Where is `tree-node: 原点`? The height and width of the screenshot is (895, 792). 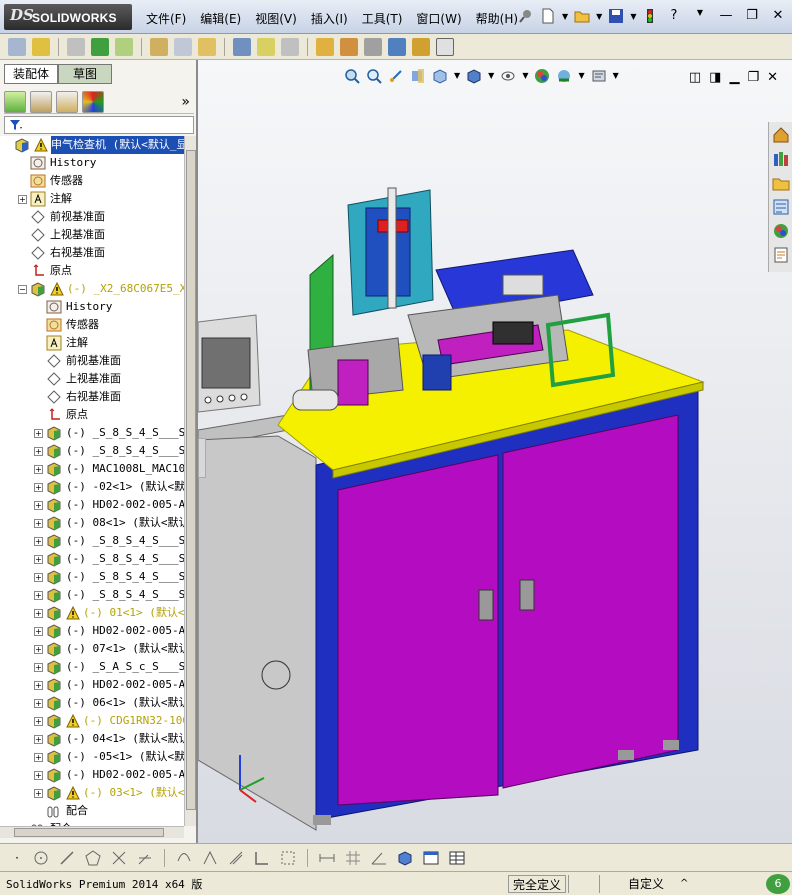 tree-node: 原点 is located at coordinates (61, 415).